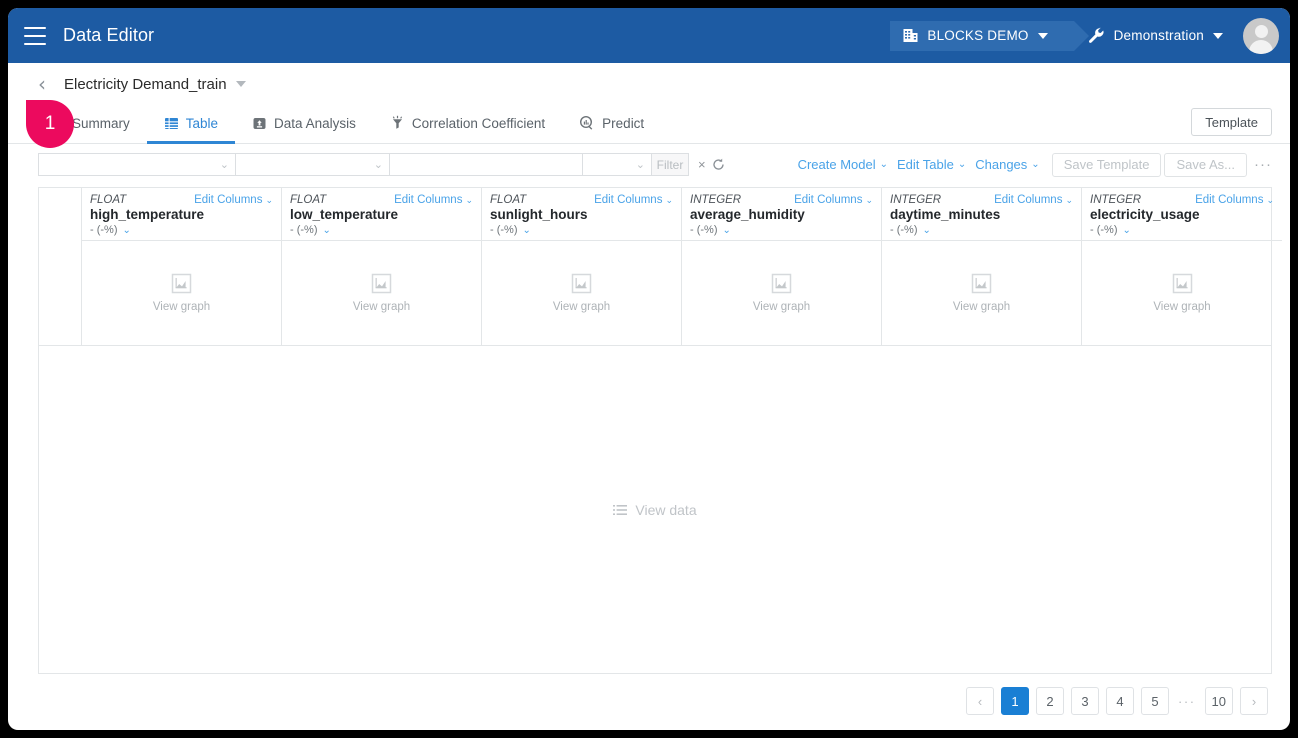 This screenshot has width=1298, height=738. Describe the element at coordinates (925, 164) in the screenshot. I see `edit-table-label: Edit Table` at that location.